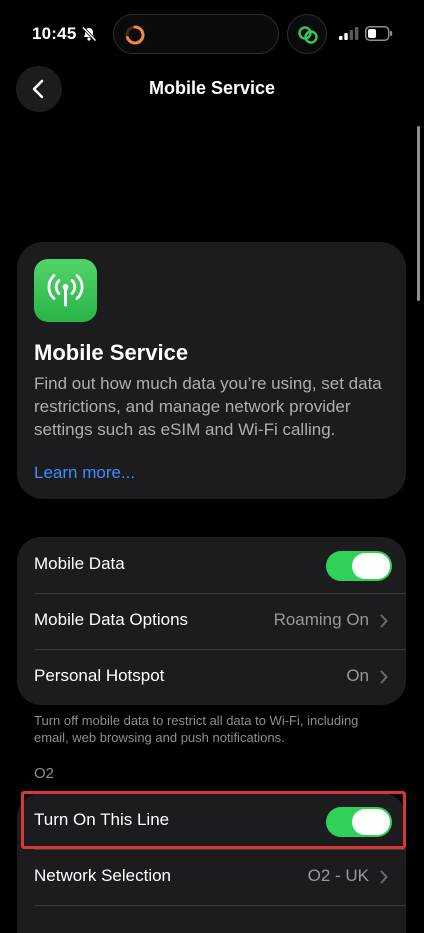 The image size is (424, 933). What do you see at coordinates (371, 566) in the screenshot?
I see `toggle-knob` at bounding box center [371, 566].